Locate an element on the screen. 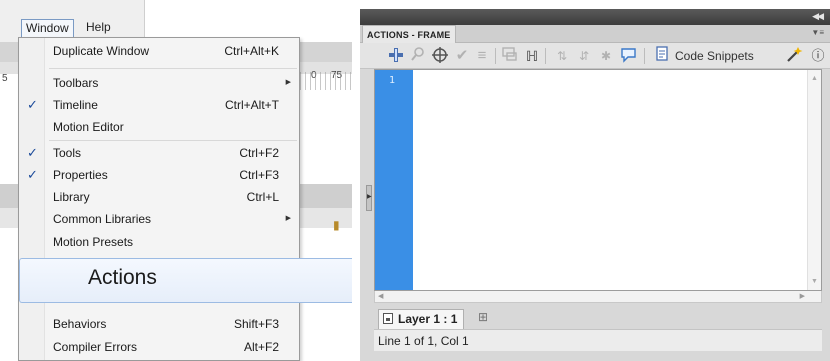 The image size is (830, 361). menu-item-label: Compiler Errors is located at coordinates (95, 347).